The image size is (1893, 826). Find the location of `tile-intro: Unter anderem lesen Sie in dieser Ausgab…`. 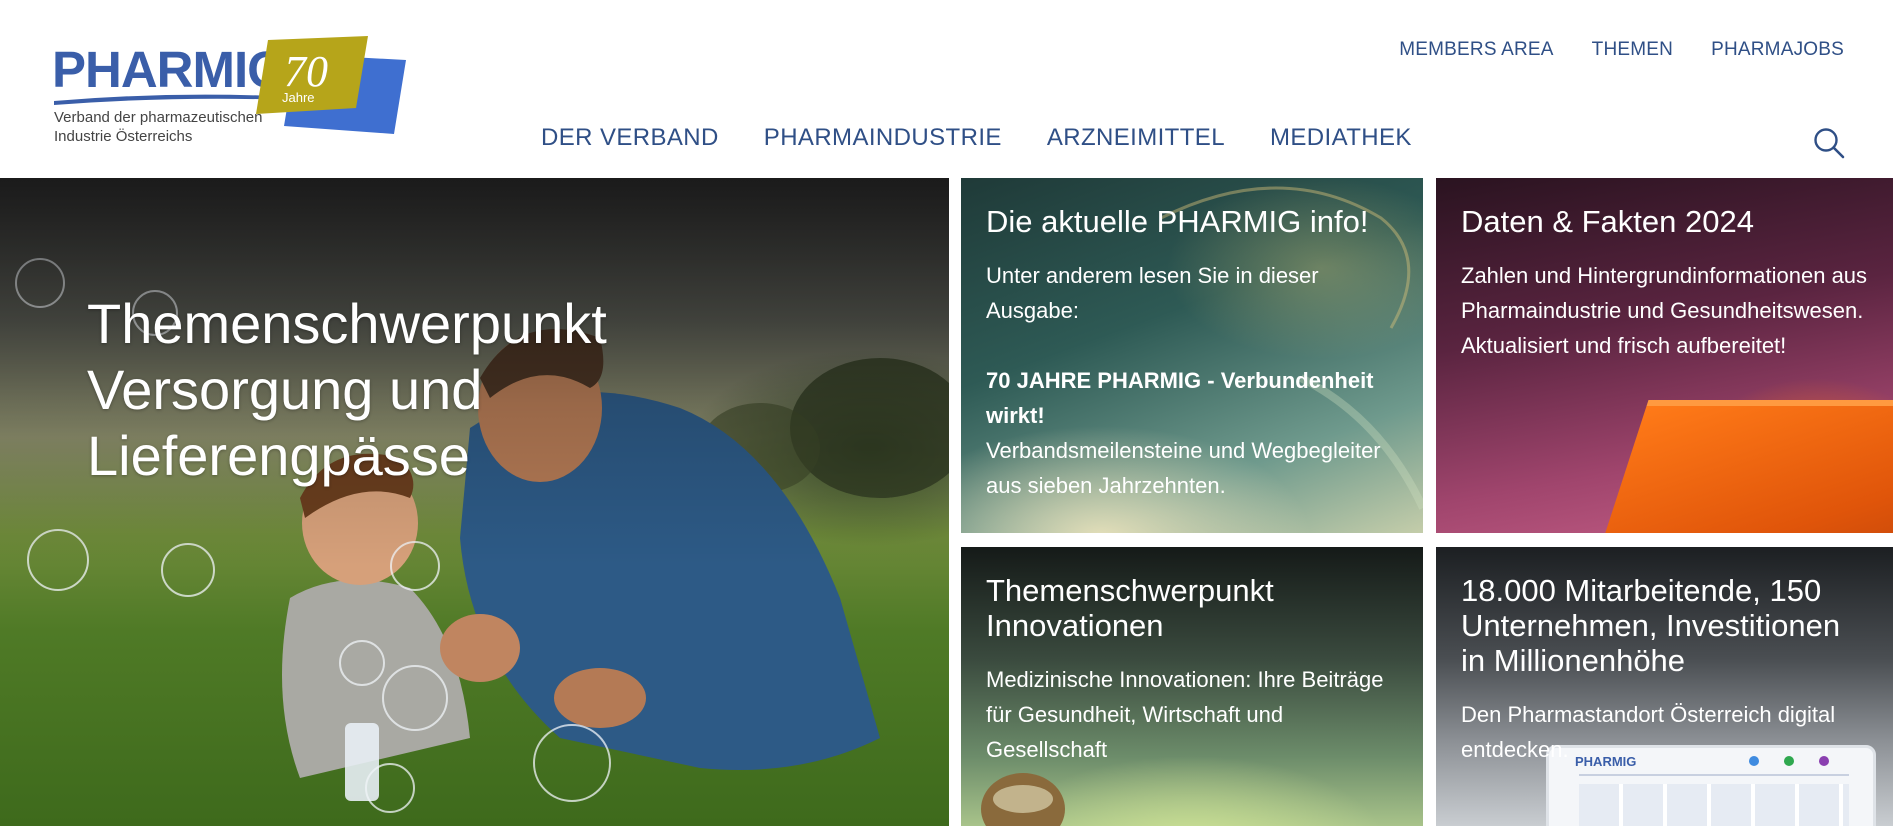

tile-intro: Unter anderem lesen Sie in dieser Ausgab… is located at coordinates (1152, 293).